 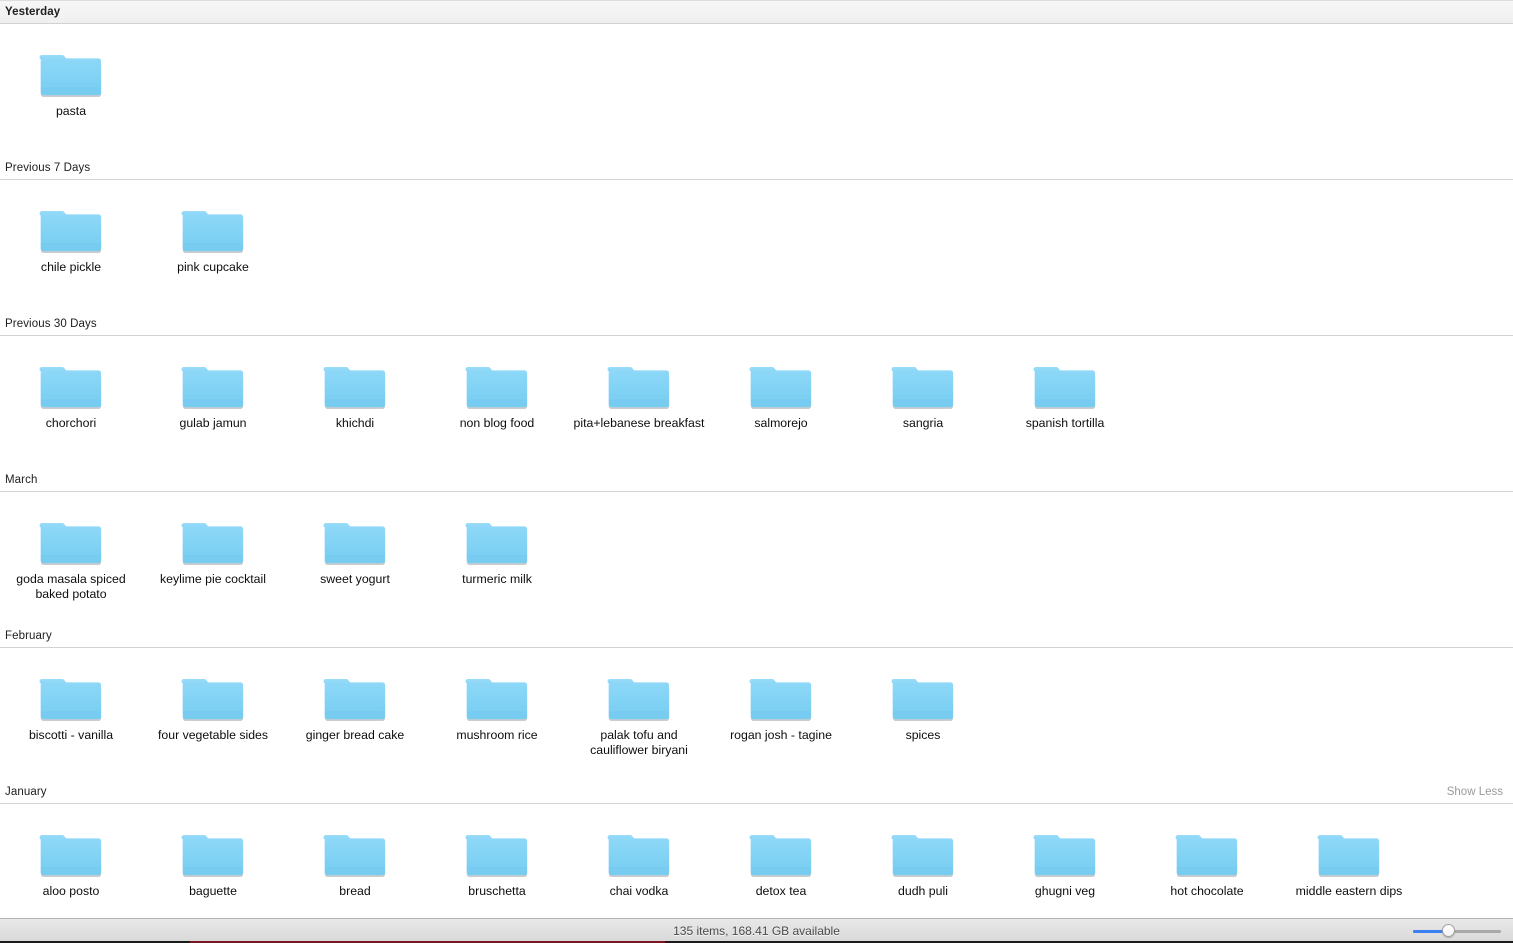 I want to click on file-item: aloo posto, so click(x=71, y=872).